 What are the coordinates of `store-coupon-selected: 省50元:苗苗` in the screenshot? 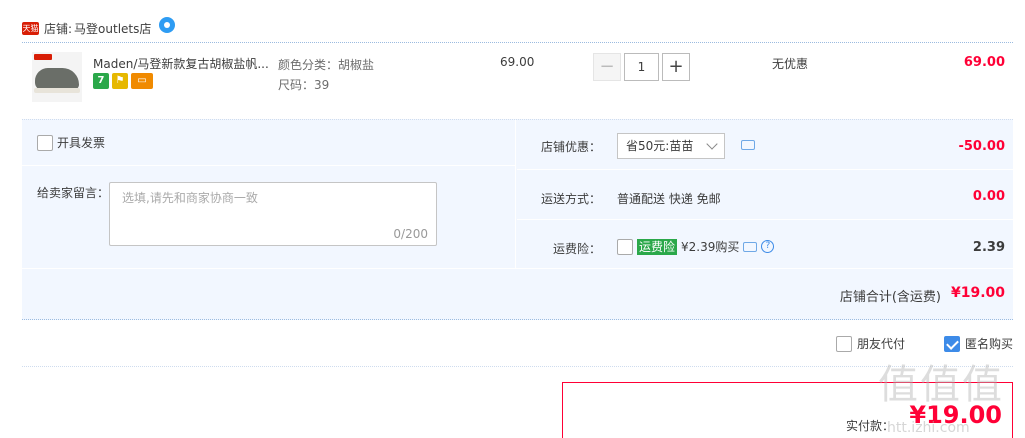 It's located at (660, 146).